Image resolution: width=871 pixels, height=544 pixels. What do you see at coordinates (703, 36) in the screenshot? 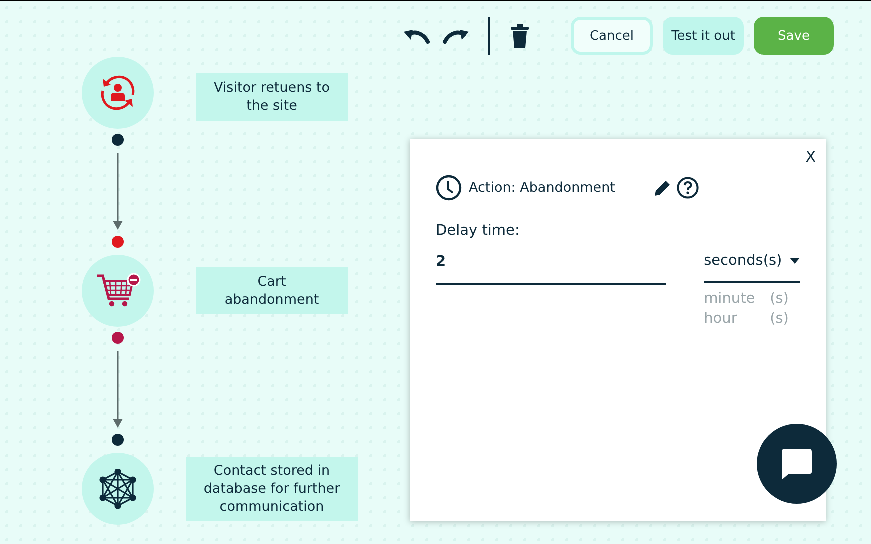
I see `toolbar-button: Test it out` at bounding box center [703, 36].